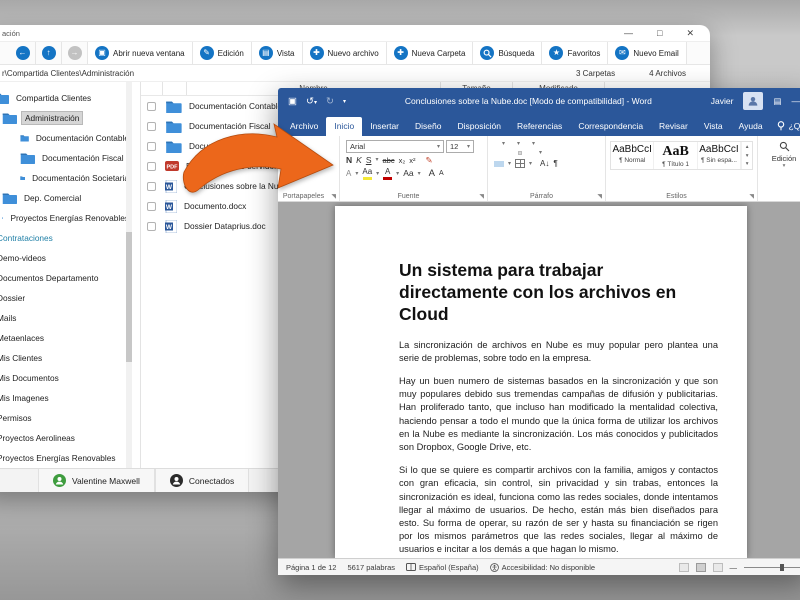 Image resolution: width=800 pixels, height=600 pixels. Describe the element at coordinates (599, 196) in the screenshot. I see `paragraph-dialog-launcher: ◥` at that location.